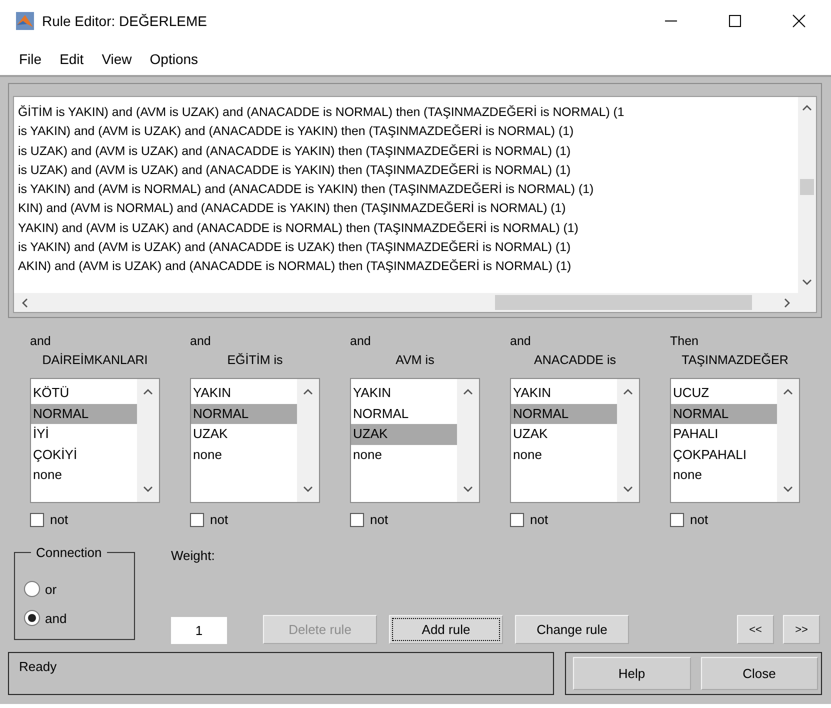 This screenshot has width=831, height=708. I want to click on list-option: ÇOKPAHALI, so click(724, 454).